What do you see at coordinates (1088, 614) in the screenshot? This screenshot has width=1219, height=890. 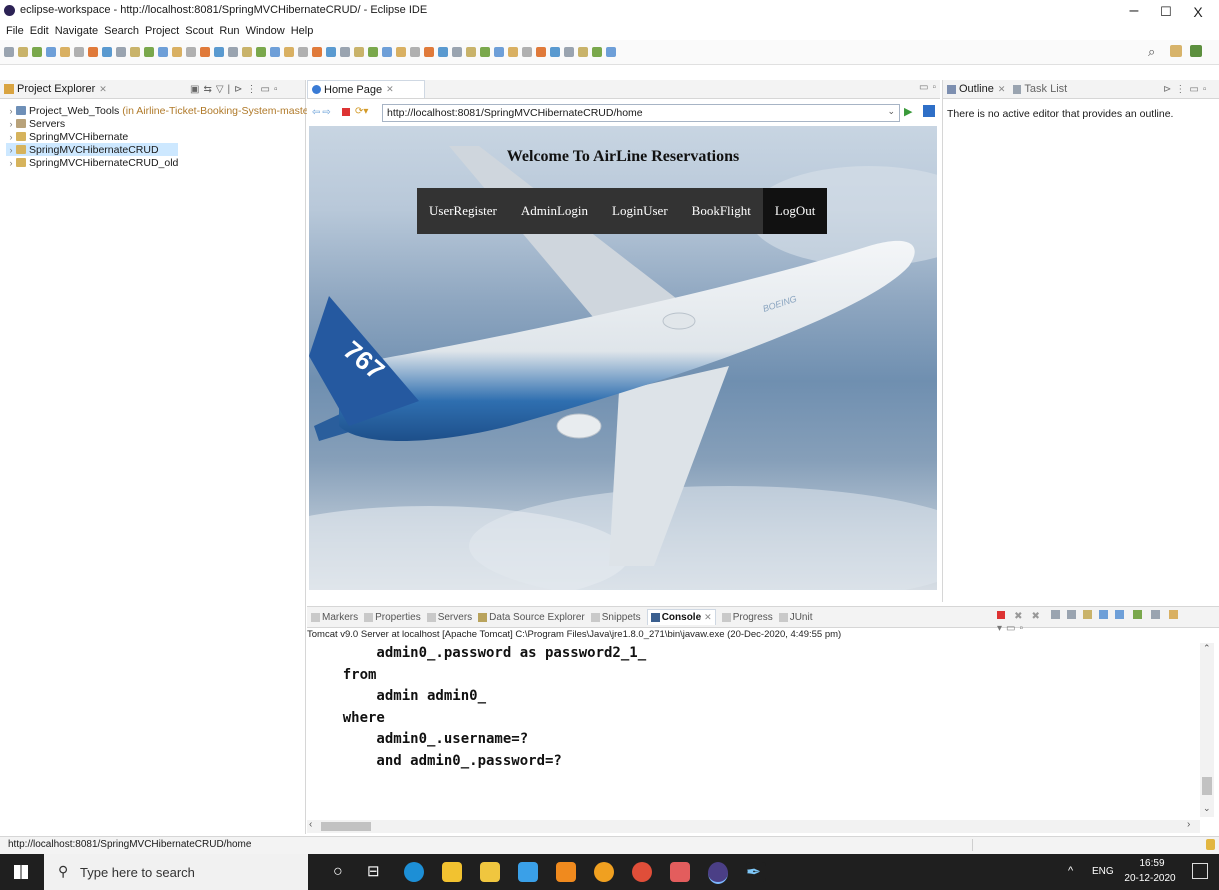 I see `word-wrap-icon` at bounding box center [1088, 614].